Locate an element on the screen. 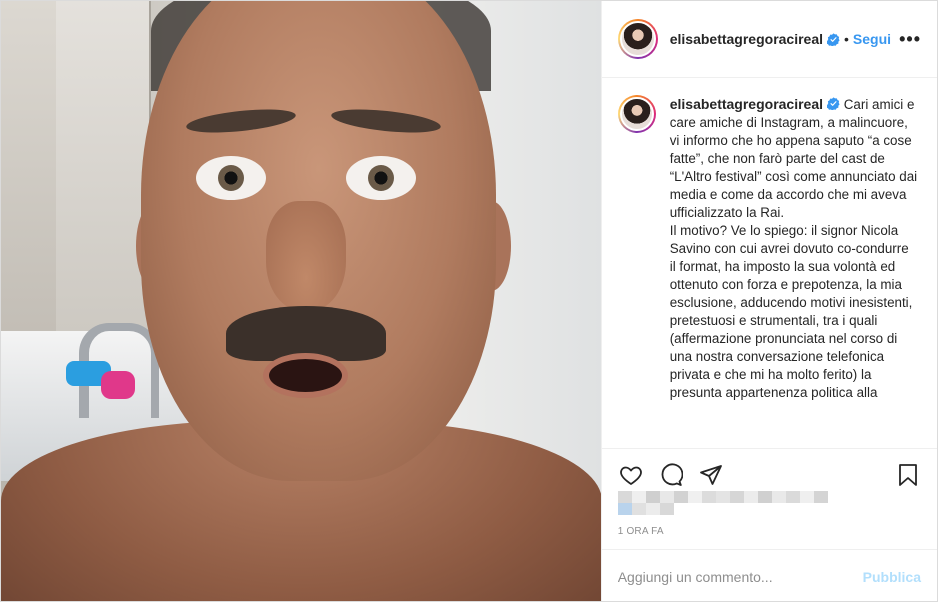  caption-avatar is located at coordinates (636, 114).